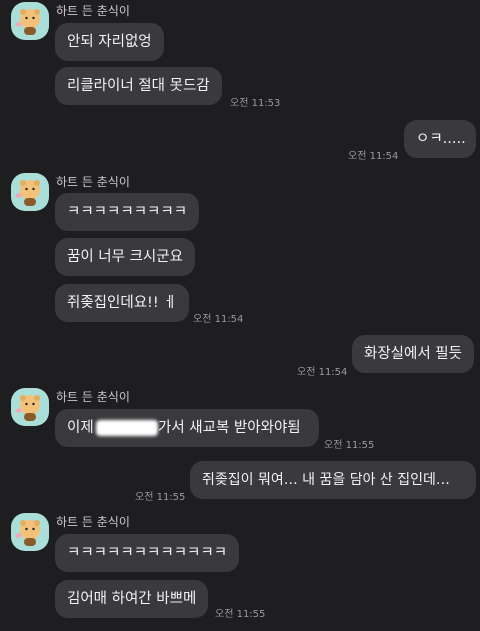 Image resolution: width=480 pixels, height=631 pixels. I want to click on message-bubble: ㅋㅋㅋㅋㅋㅋㅋㅋㅋㅋㅋㅋ, so click(147, 553).